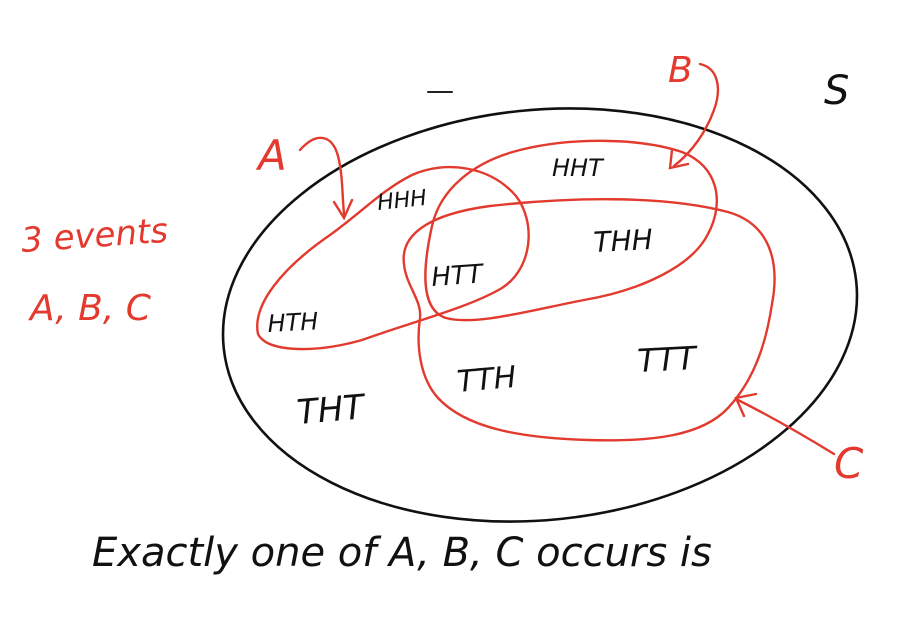 The image size is (924, 623). Describe the element at coordinates (402, 553) in the screenshot. I see `caption-text: Exactly one of A, B, C occurs is` at that location.